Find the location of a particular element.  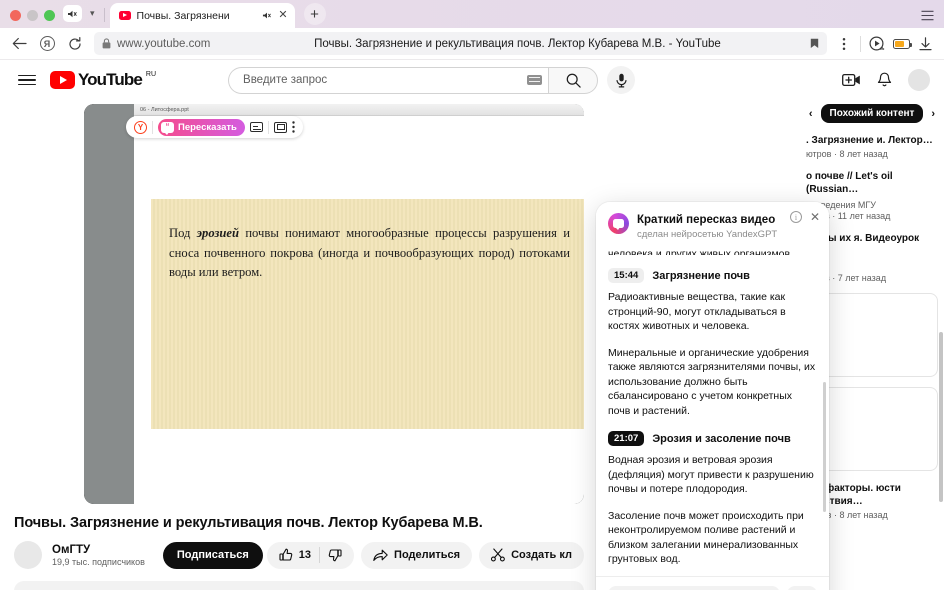

battery-icon is located at coordinates (901, 44).